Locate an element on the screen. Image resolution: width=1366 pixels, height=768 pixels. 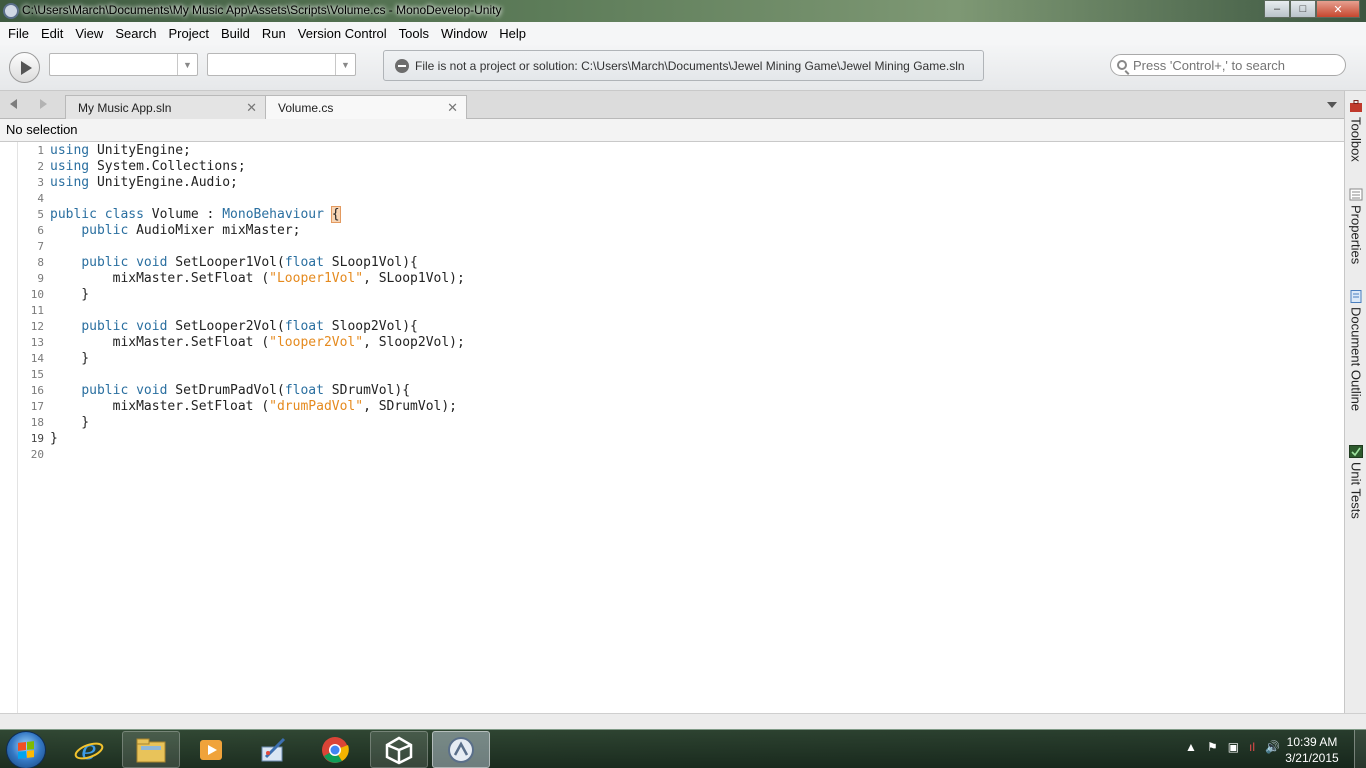
maximize-button: □ is located at coordinates (1303, 9).